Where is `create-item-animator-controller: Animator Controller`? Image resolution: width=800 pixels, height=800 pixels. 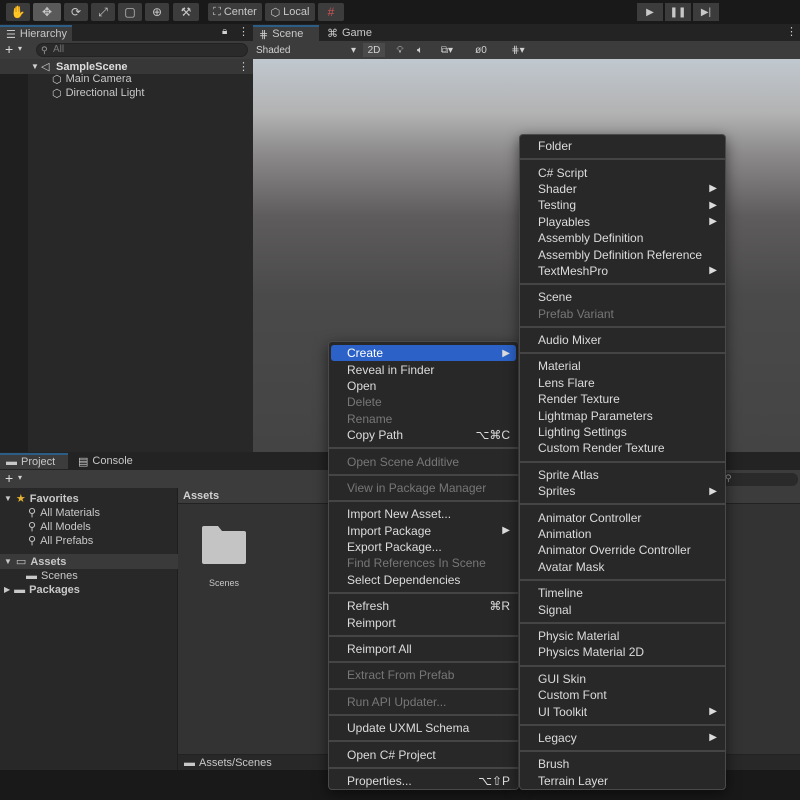
create-item-animator-controller: Animator Controller is located at coordinates (622, 517).